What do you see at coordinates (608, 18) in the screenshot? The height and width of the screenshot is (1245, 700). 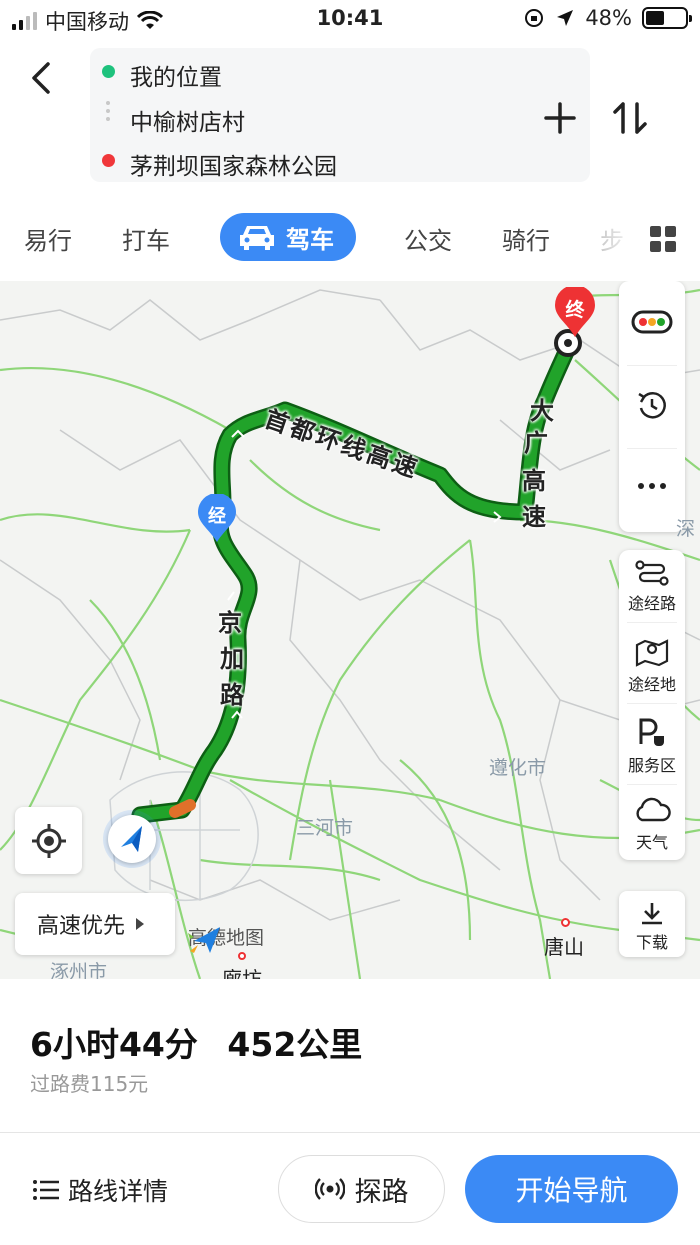 I see `battery-percent: 48%` at bounding box center [608, 18].